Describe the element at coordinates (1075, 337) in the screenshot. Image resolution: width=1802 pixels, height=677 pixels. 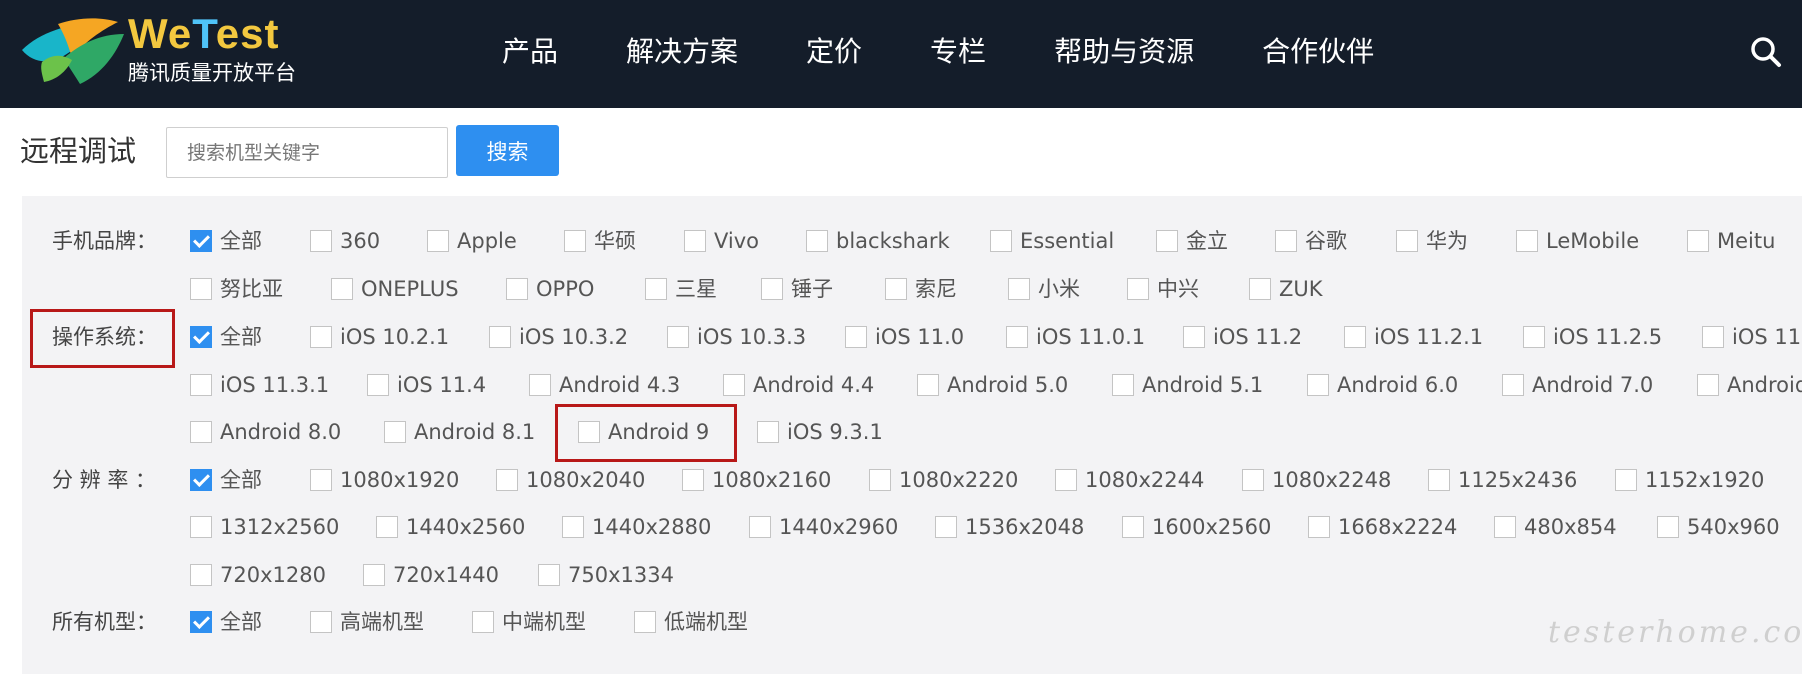
I see `os-option-ios-11-0-1: iOS 11.0.1` at that location.